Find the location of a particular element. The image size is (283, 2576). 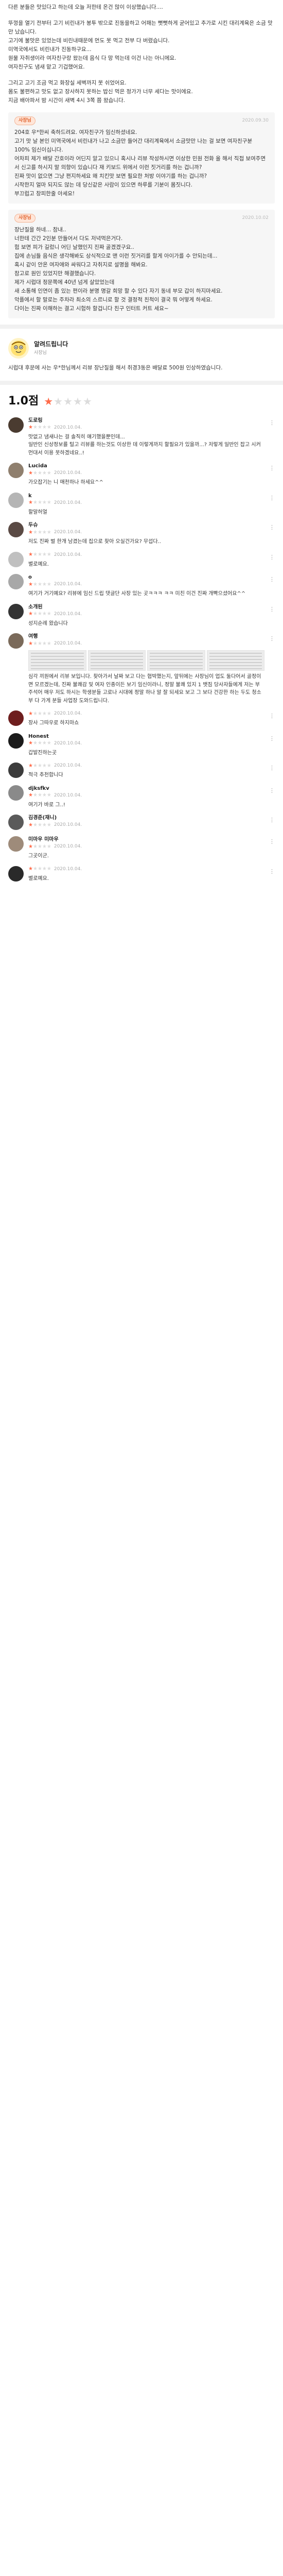

comment-author: 소개된 is located at coordinates (146, 607).